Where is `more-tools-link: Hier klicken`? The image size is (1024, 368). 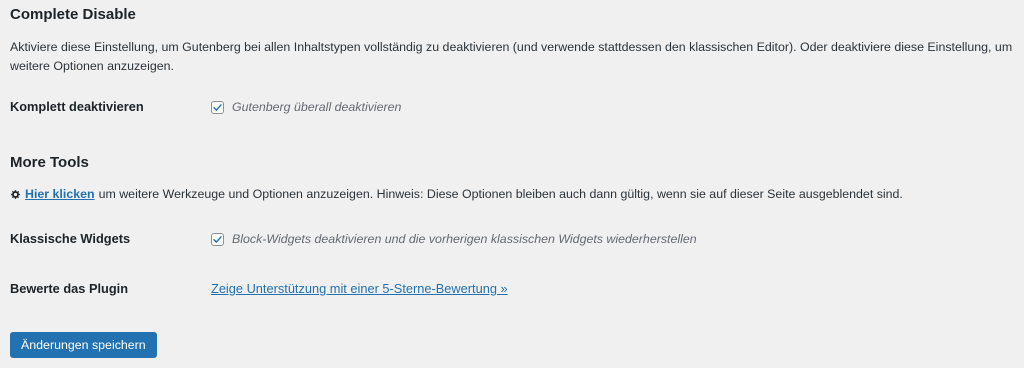 more-tools-link: Hier klicken is located at coordinates (60, 194).